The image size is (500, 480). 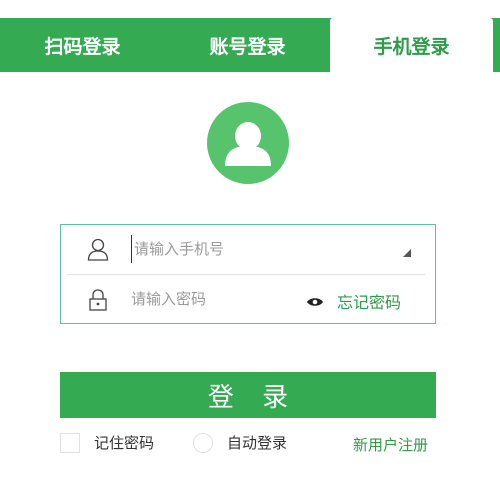 I want to click on lock-icon, so click(x=98, y=300).